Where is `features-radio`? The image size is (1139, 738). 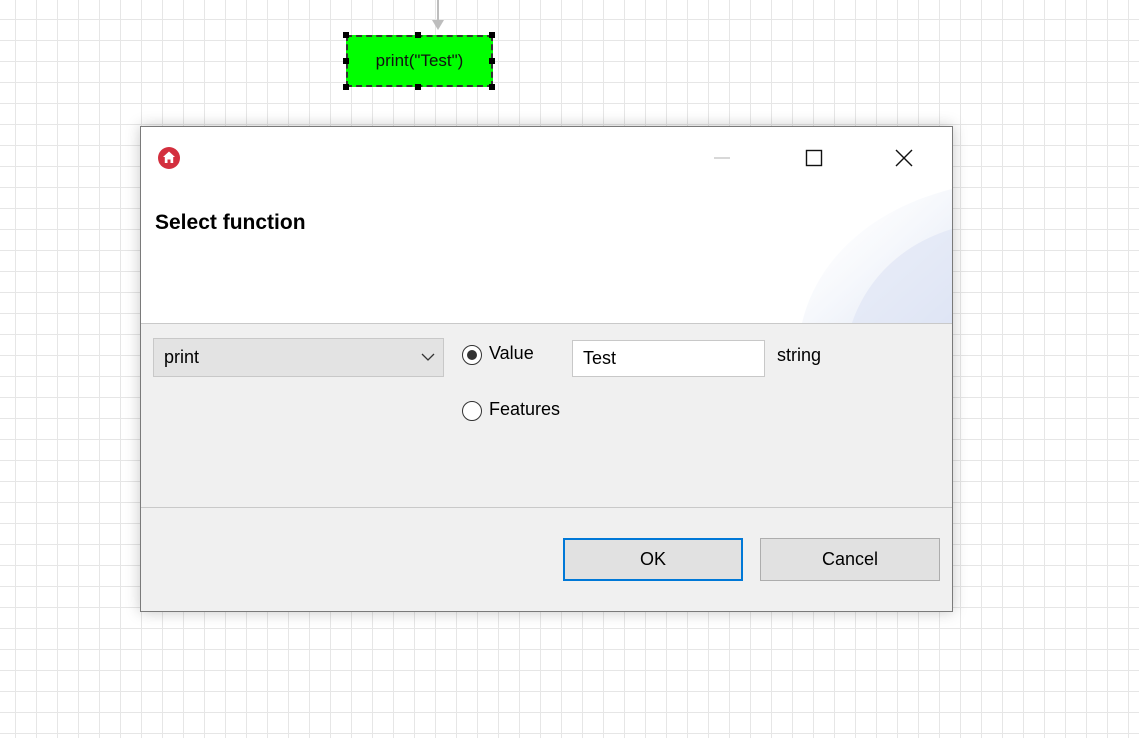 features-radio is located at coordinates (472, 411).